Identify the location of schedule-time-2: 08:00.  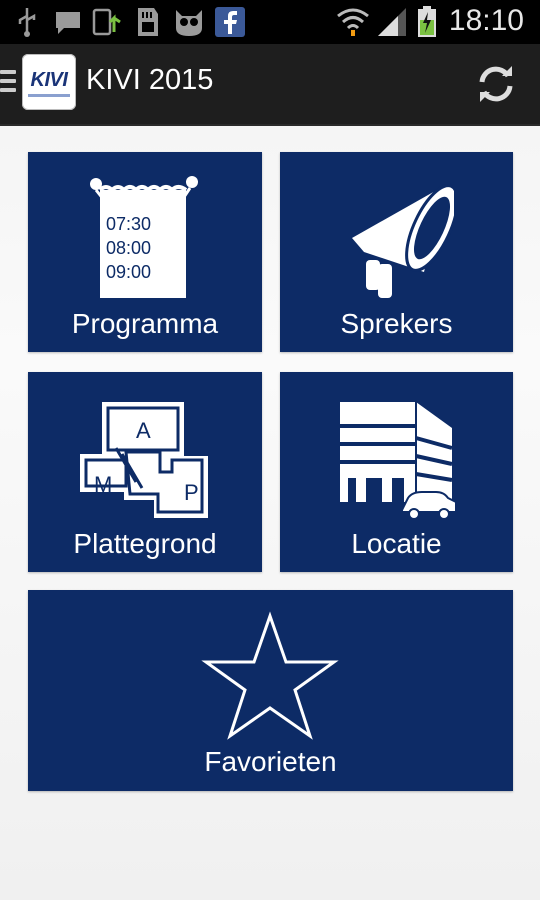
(129, 248).